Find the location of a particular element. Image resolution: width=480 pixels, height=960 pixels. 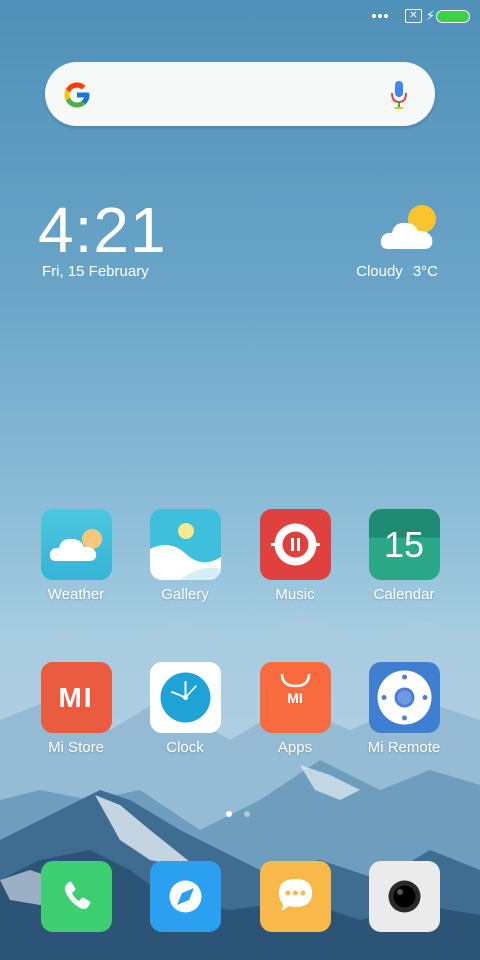

apps-icon: MI is located at coordinates (295, 697).